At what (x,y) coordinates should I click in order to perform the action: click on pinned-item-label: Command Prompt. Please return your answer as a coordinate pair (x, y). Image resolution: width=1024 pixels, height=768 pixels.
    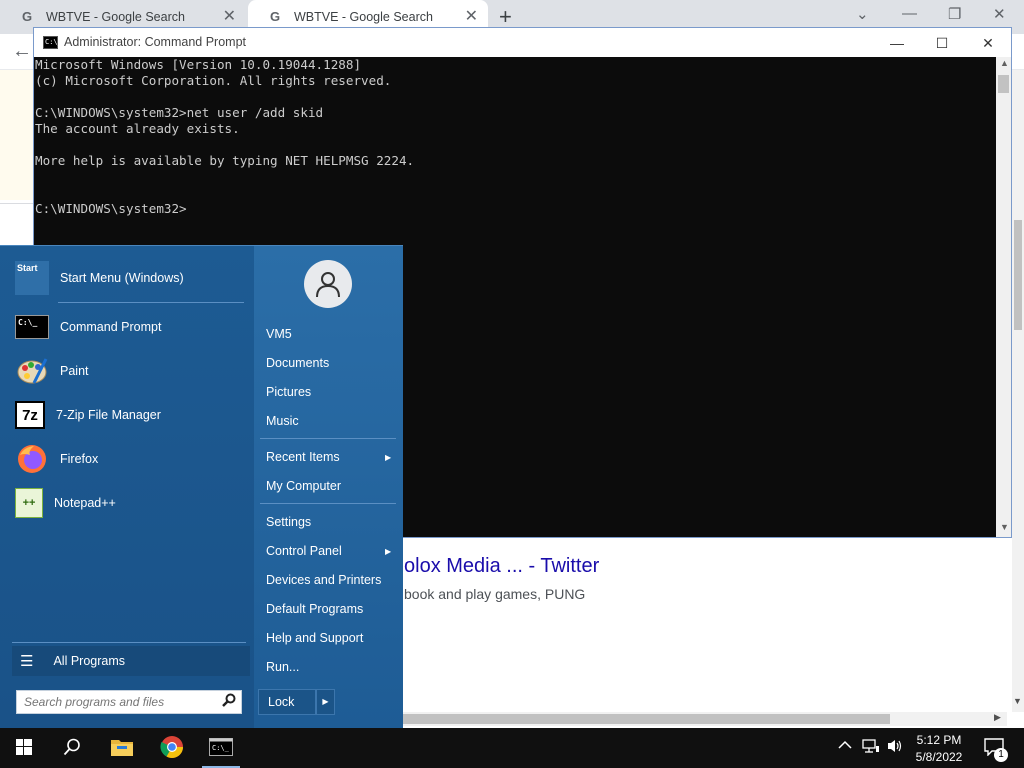
    Looking at the image, I should click on (111, 327).